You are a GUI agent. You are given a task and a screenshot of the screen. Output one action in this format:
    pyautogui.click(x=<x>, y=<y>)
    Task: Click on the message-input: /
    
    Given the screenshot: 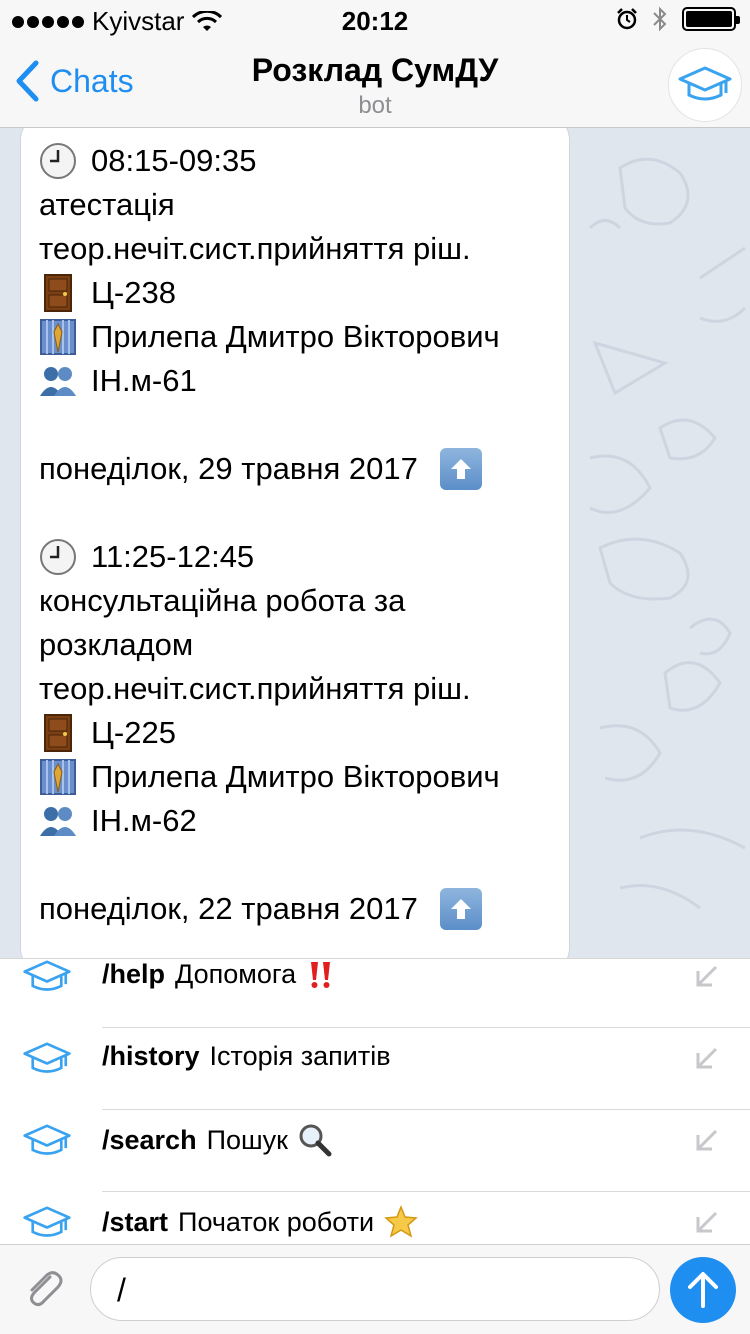 What is the action you would take?
    pyautogui.click(x=375, y=1289)
    